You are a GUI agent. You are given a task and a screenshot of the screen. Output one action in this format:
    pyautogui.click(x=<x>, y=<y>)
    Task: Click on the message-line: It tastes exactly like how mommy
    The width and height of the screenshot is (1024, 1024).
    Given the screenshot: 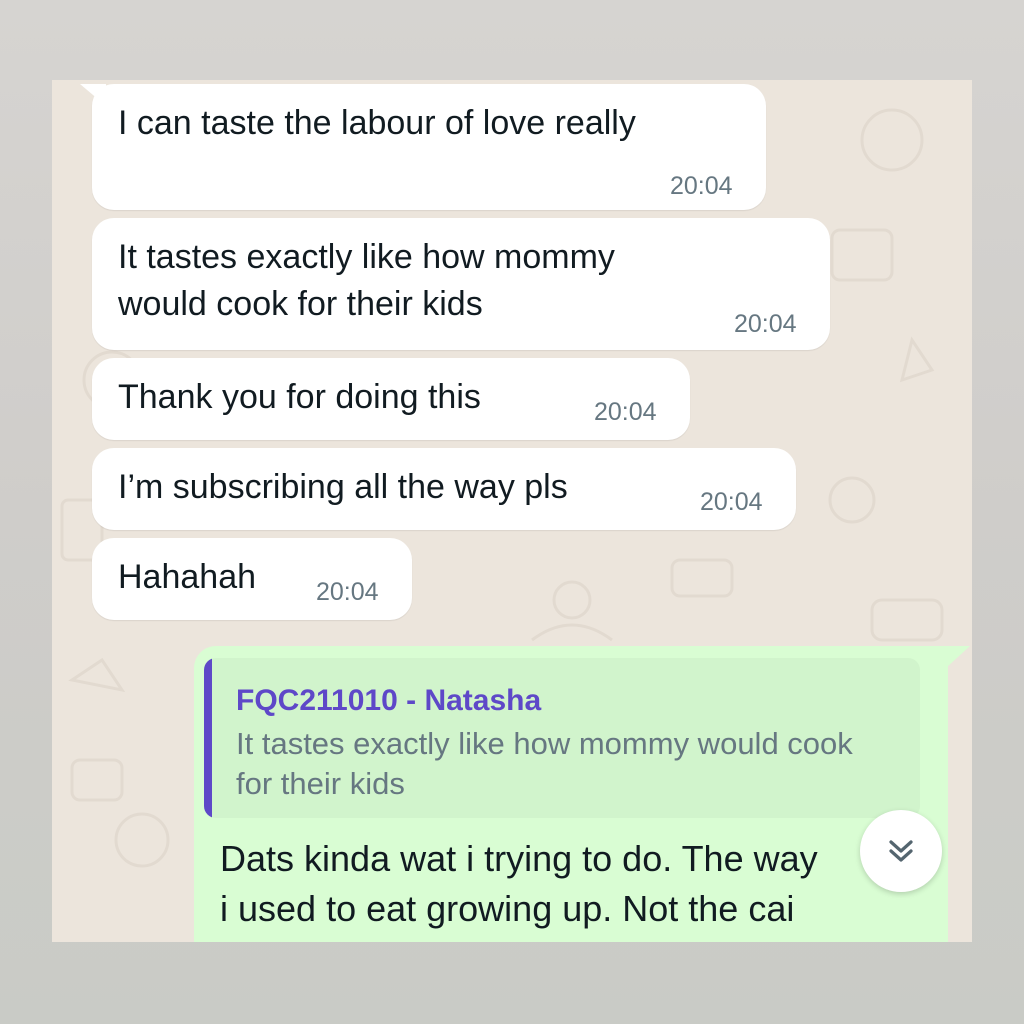 What is the action you would take?
    pyautogui.click(x=366, y=257)
    